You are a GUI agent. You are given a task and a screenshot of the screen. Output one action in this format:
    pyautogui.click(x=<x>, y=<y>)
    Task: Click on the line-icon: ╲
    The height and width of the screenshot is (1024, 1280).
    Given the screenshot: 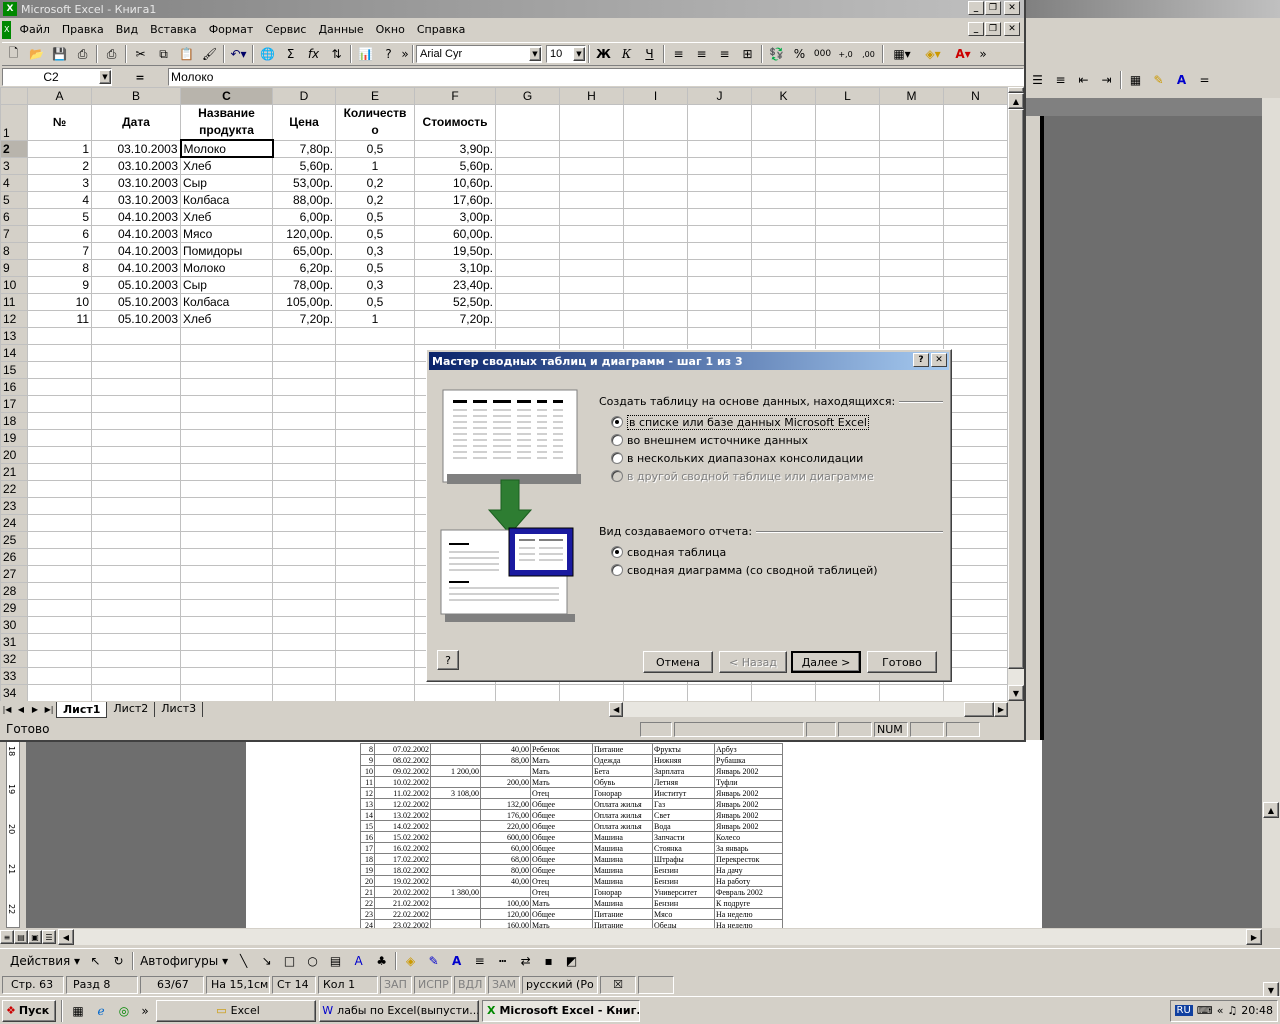 What is the action you would take?
    pyautogui.click(x=243, y=961)
    